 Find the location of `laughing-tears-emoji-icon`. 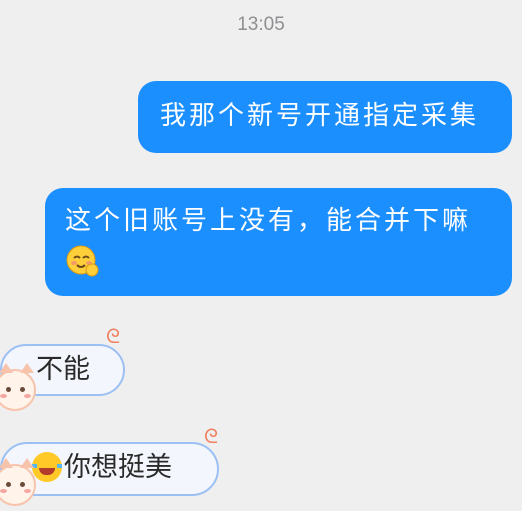

laughing-tears-emoji-icon is located at coordinates (47, 466).